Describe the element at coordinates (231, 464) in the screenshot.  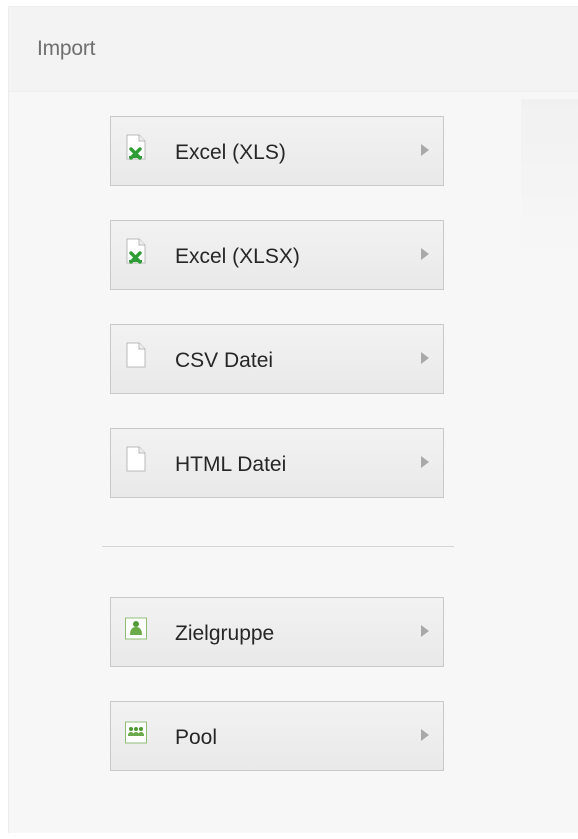
I see `item-label: HTML Datei` at that location.